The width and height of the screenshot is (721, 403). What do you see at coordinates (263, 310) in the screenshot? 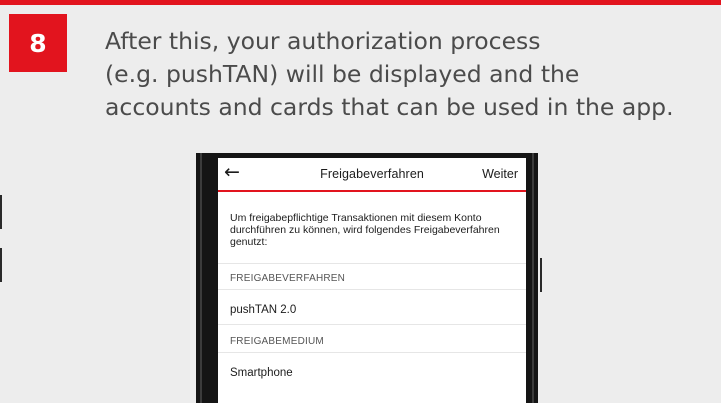
I see `method-value: pushTAN 2.0` at bounding box center [263, 310].